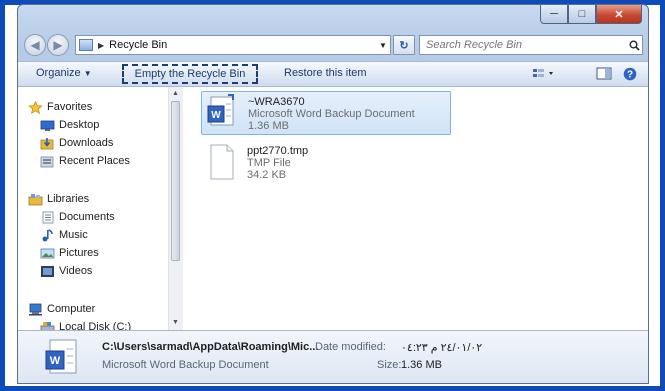  What do you see at coordinates (35, 107) in the screenshot?
I see `star-icon` at bounding box center [35, 107].